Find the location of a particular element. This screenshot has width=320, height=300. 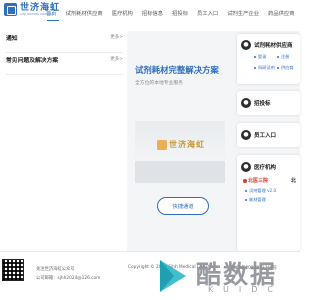

hero-title: 试剂耗材完整解决方案 is located at coordinates (177, 70).